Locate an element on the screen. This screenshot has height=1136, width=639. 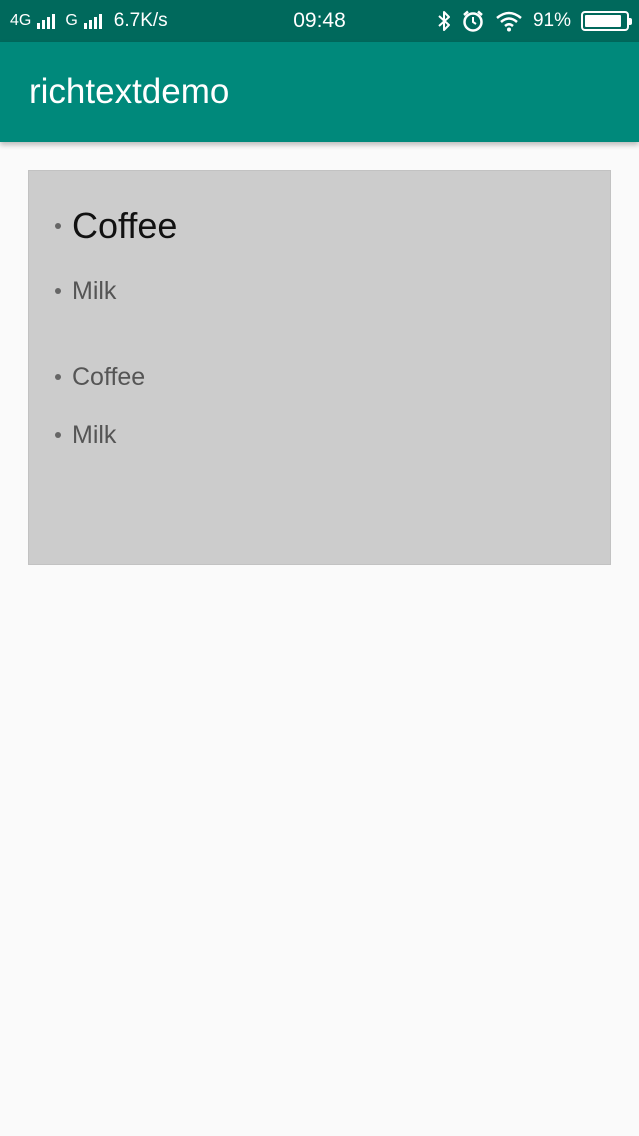
bullet-list-plain: Coffee Milk is located at coordinates (100, 417).